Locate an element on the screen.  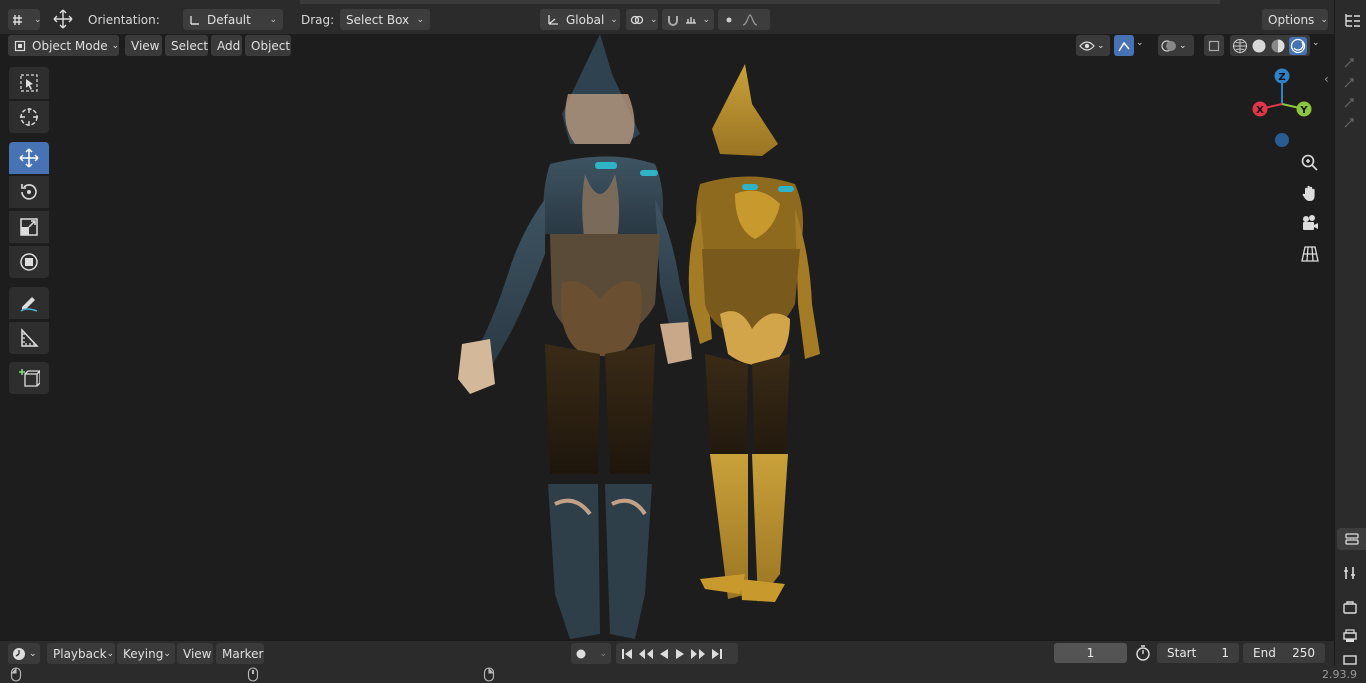
snap-magnet-icon is located at coordinates (673, 20).